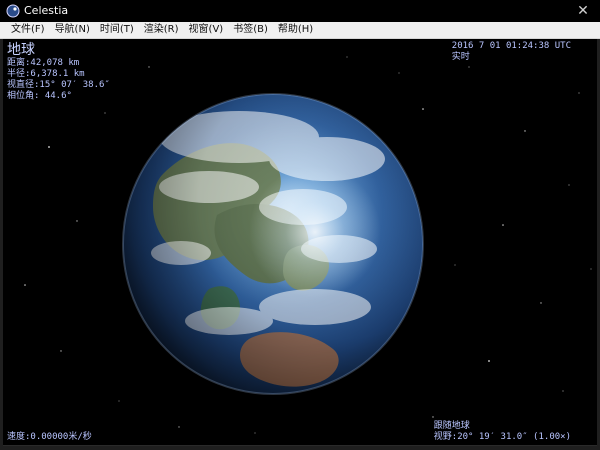 This screenshot has width=600, height=450. I want to click on close-icon: ✕, so click(583, 11).